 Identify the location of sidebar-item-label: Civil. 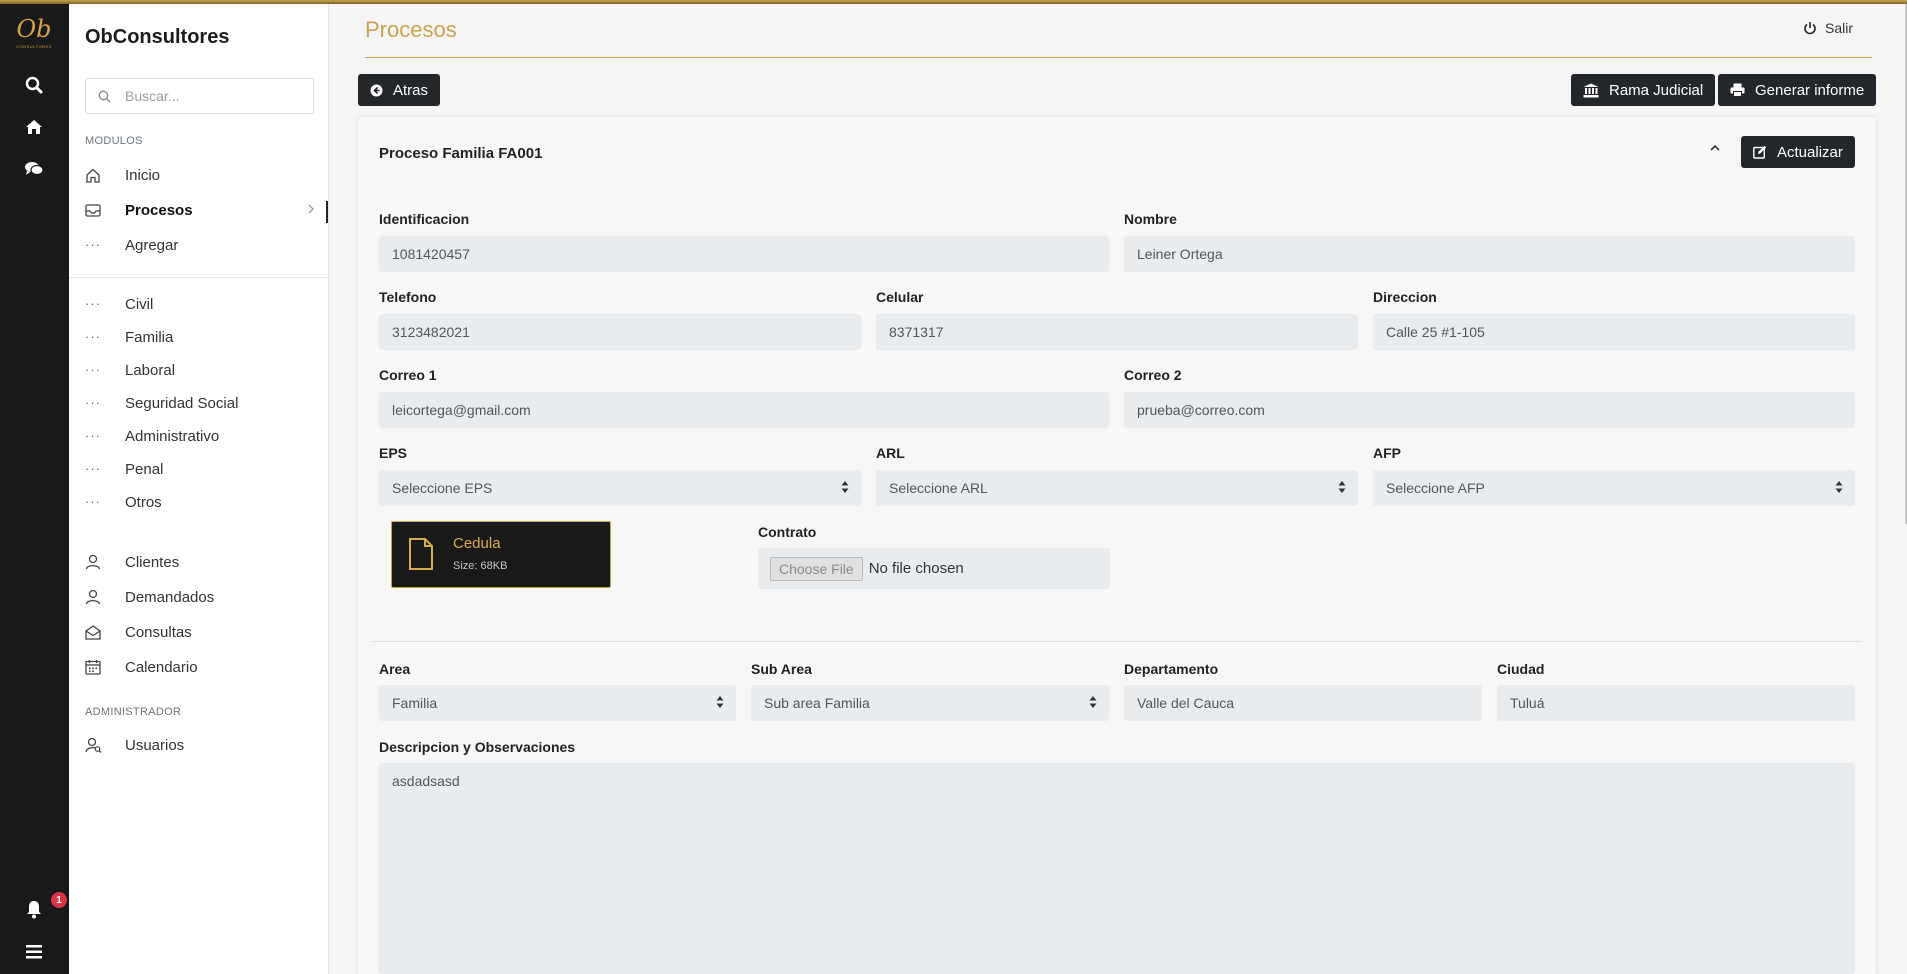
(139, 304).